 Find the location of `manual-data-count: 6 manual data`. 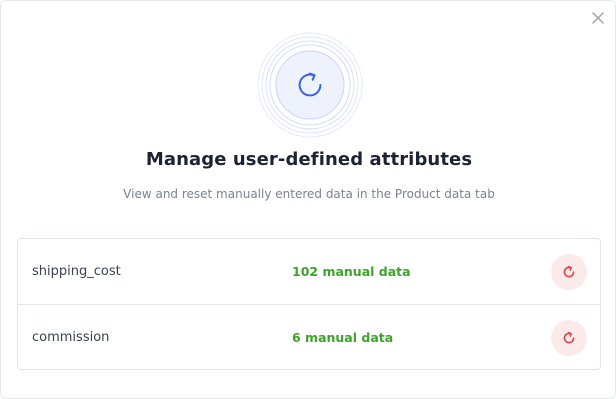

manual-data-count: 6 manual data is located at coordinates (343, 337).